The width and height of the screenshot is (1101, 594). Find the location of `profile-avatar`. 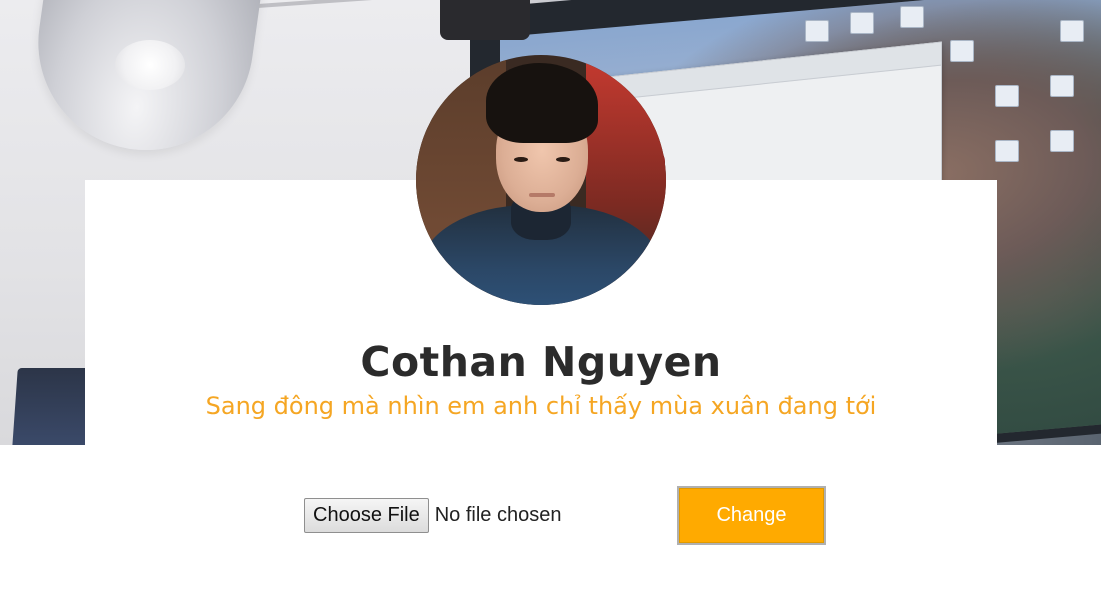

profile-avatar is located at coordinates (541, 180).